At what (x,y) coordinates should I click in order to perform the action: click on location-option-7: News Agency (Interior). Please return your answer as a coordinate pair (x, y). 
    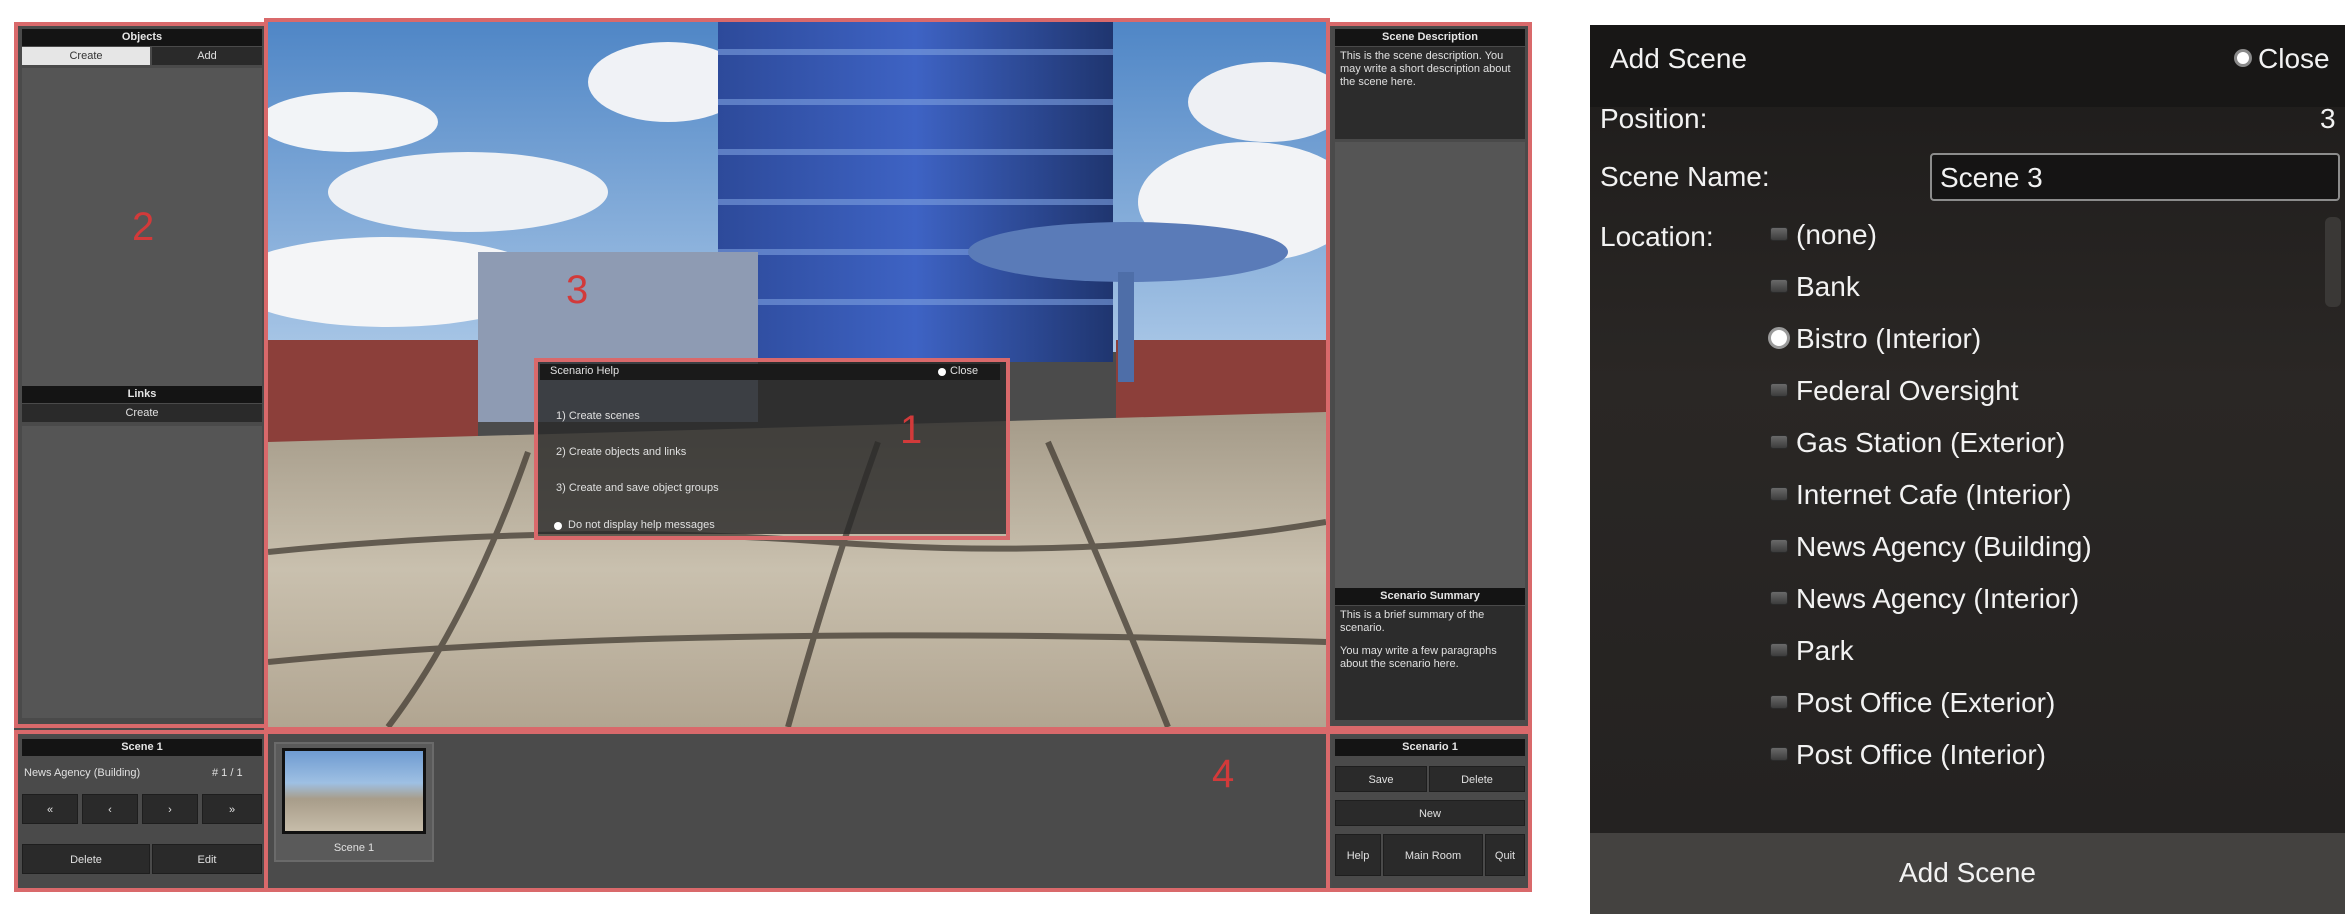
    Looking at the image, I should click on (1937, 599).